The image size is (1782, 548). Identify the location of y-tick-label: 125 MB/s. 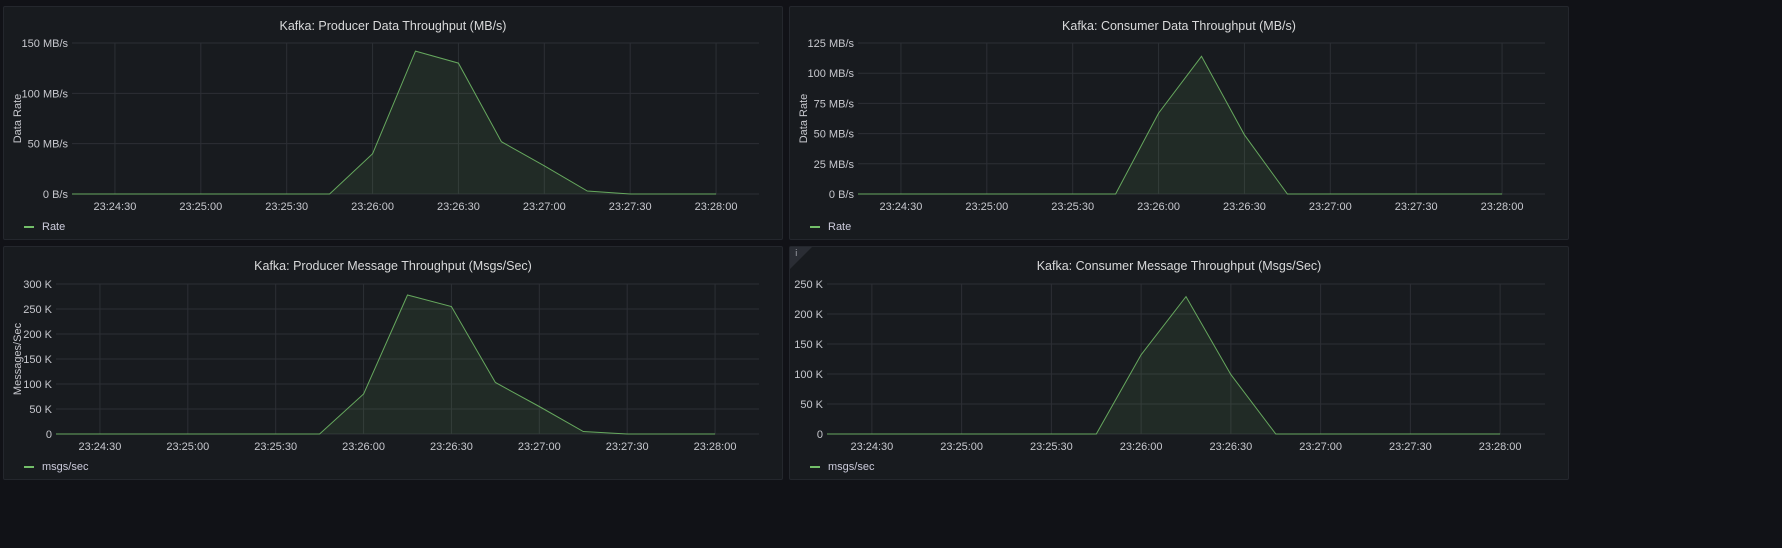
(831, 44).